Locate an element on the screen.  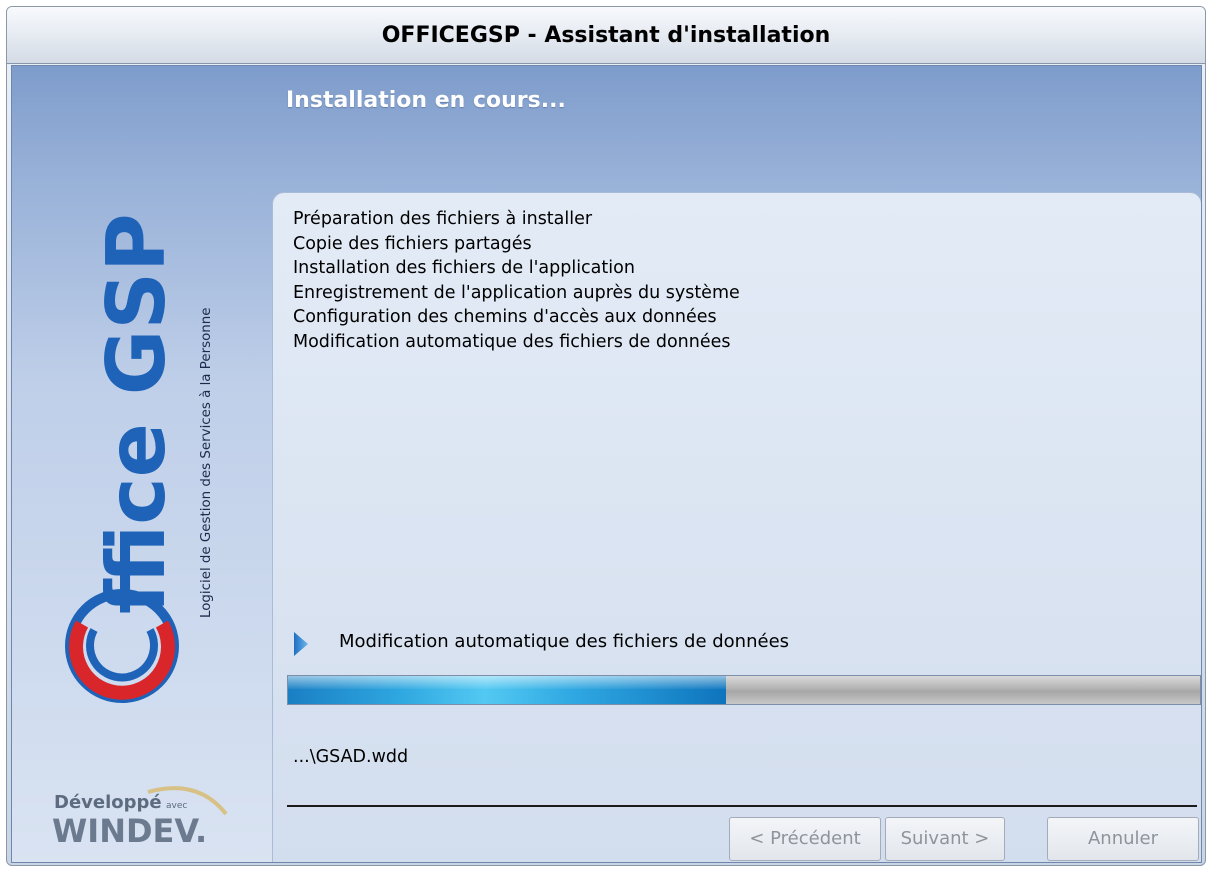
window-title: OFFICEGSP - Assistant d'installation is located at coordinates (606, 35).